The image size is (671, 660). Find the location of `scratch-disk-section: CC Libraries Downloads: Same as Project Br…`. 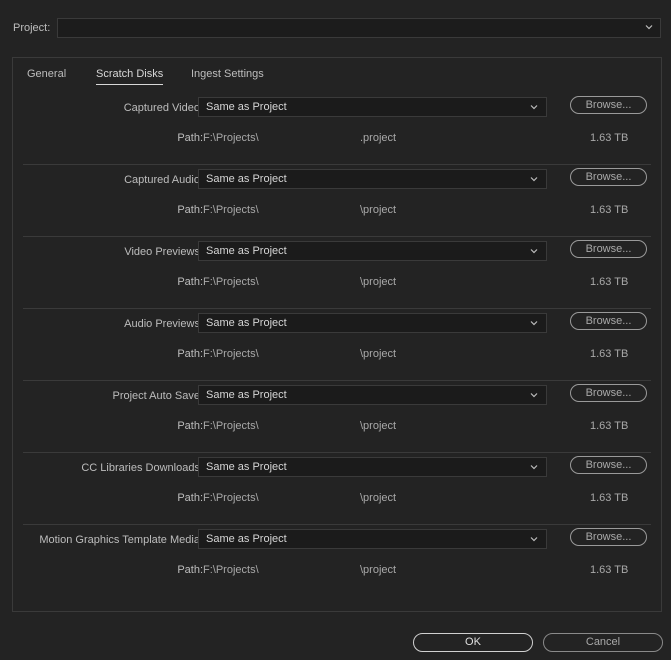

scratch-disk-section: CC Libraries Downloads: Same as Project Br… is located at coordinates (337, 489).